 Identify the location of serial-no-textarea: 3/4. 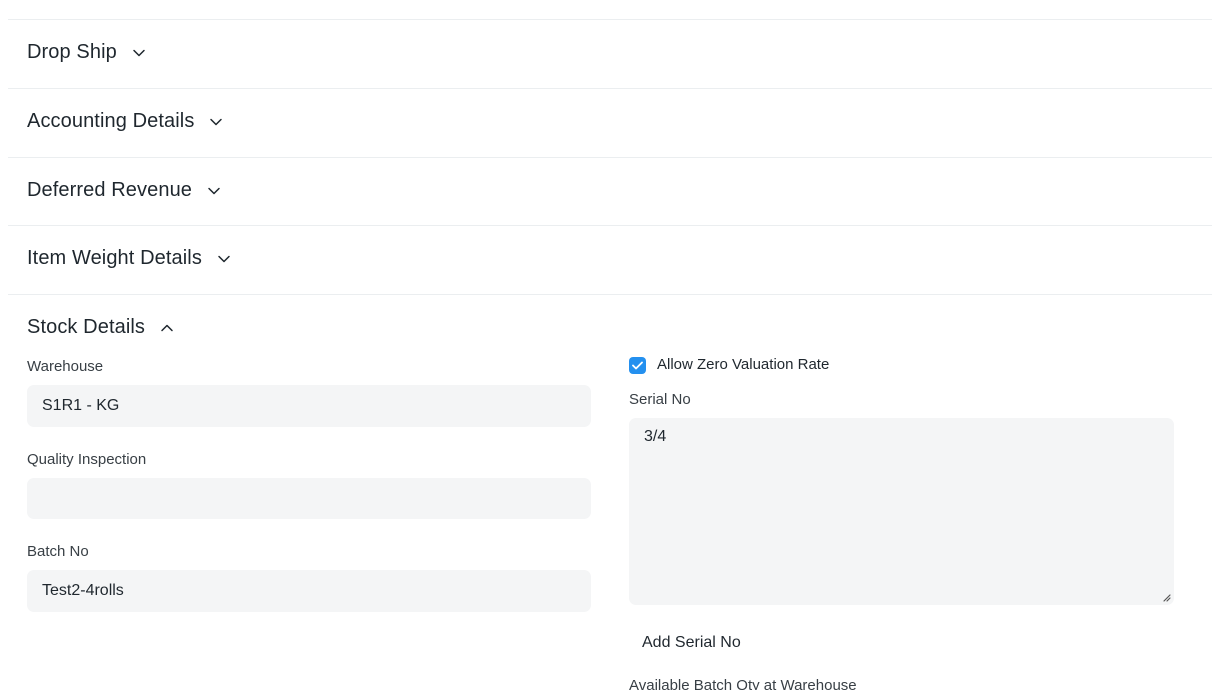
(901, 511).